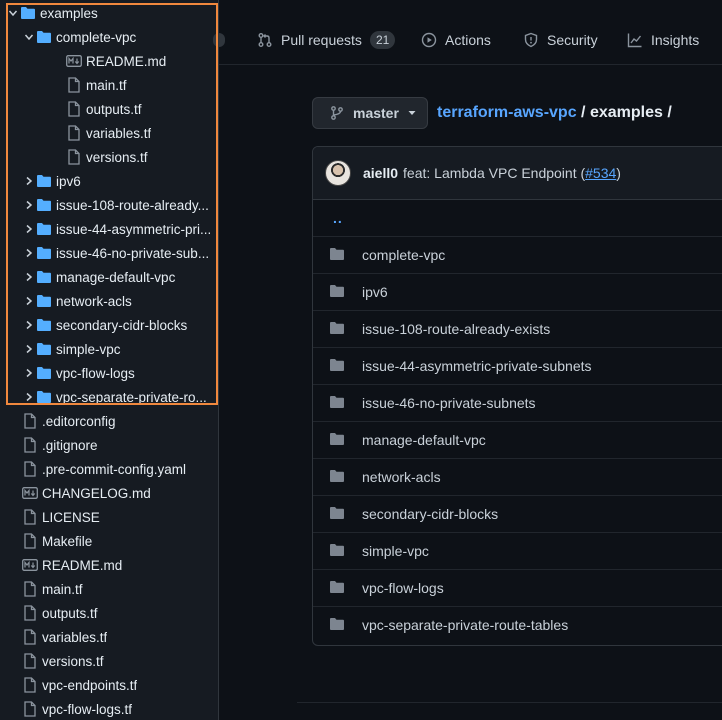 The height and width of the screenshot is (720, 722). I want to click on tree-file: .pre-commit-config.yaml, so click(109, 469).